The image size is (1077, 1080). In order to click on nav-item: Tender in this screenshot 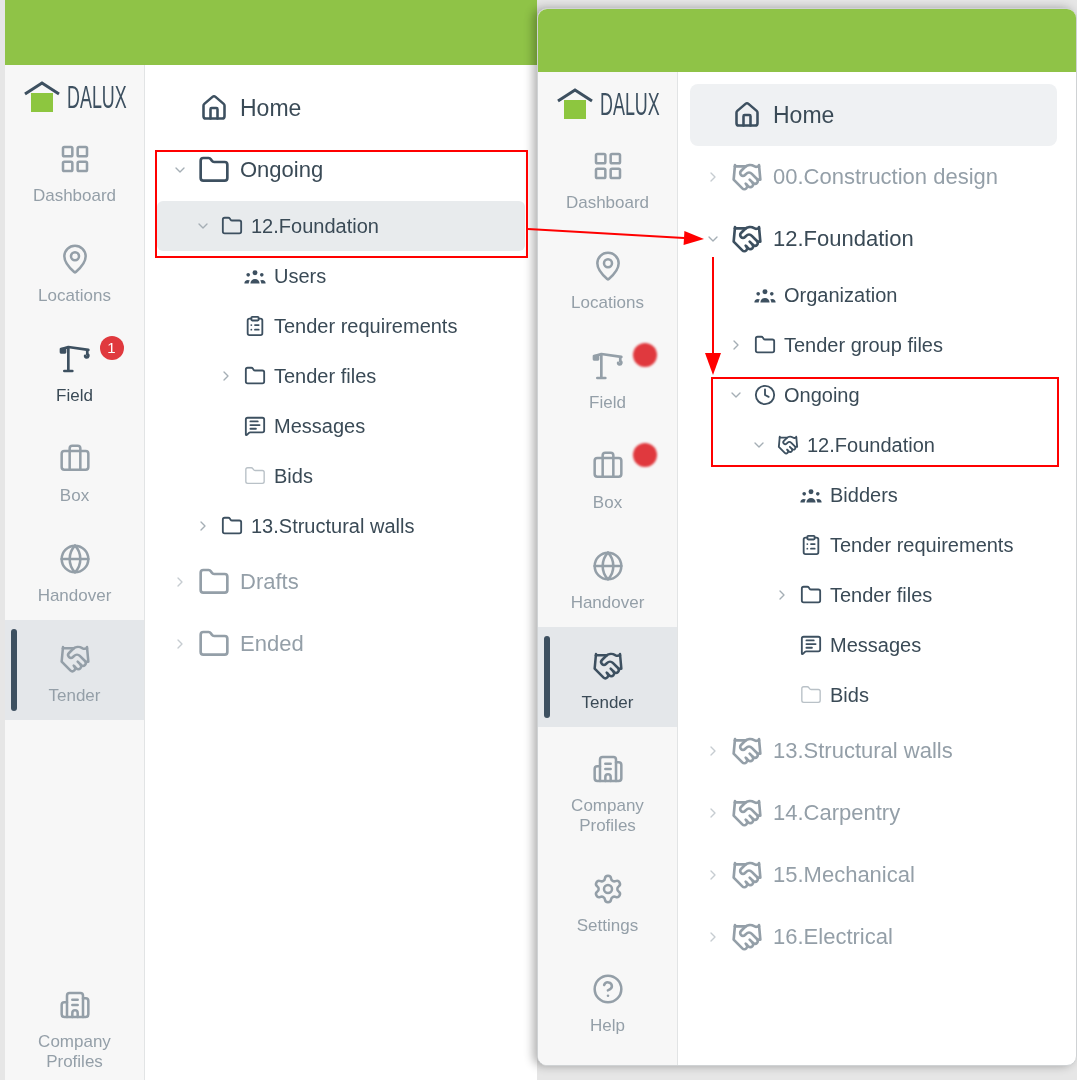, I will do `click(607, 677)`.